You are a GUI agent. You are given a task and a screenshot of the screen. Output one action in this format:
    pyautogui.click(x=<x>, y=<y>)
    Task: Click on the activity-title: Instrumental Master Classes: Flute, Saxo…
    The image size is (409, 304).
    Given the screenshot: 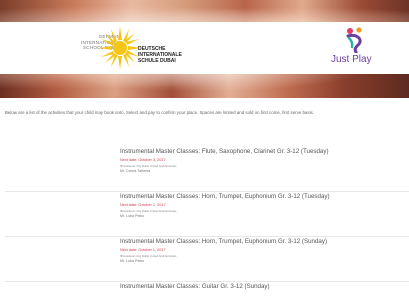 What is the action you would take?
    pyautogui.click(x=264, y=151)
    